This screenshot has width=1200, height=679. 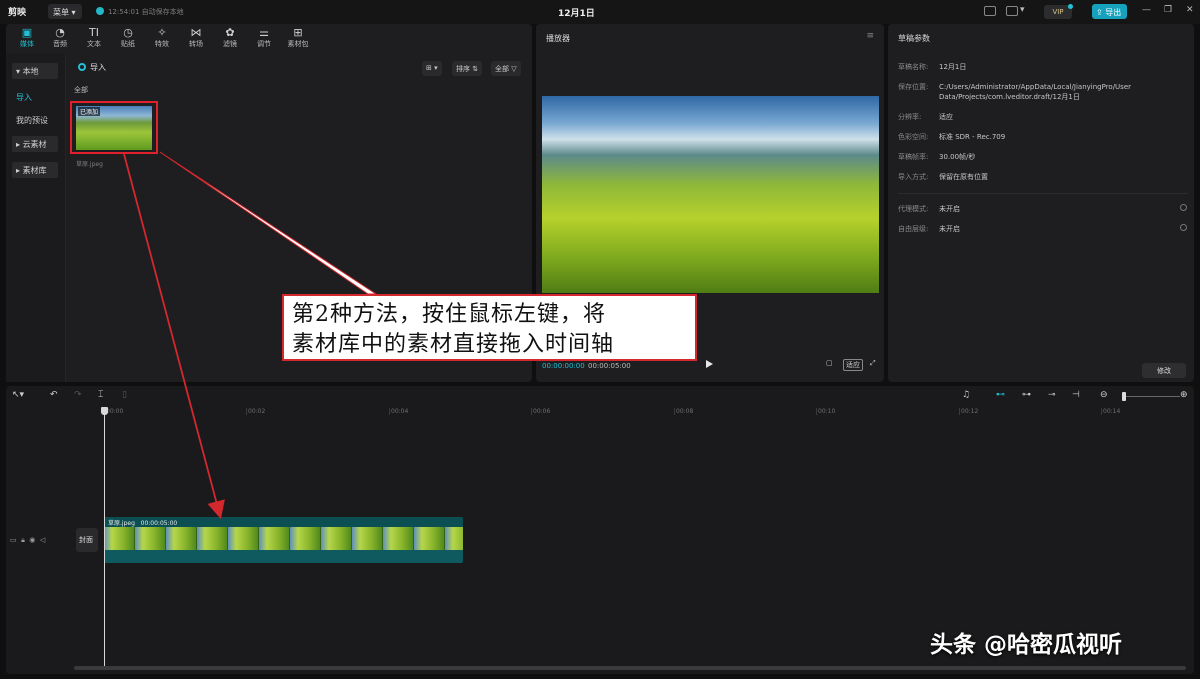 I want to click on arrow-to-timeline, so click(x=174, y=336).